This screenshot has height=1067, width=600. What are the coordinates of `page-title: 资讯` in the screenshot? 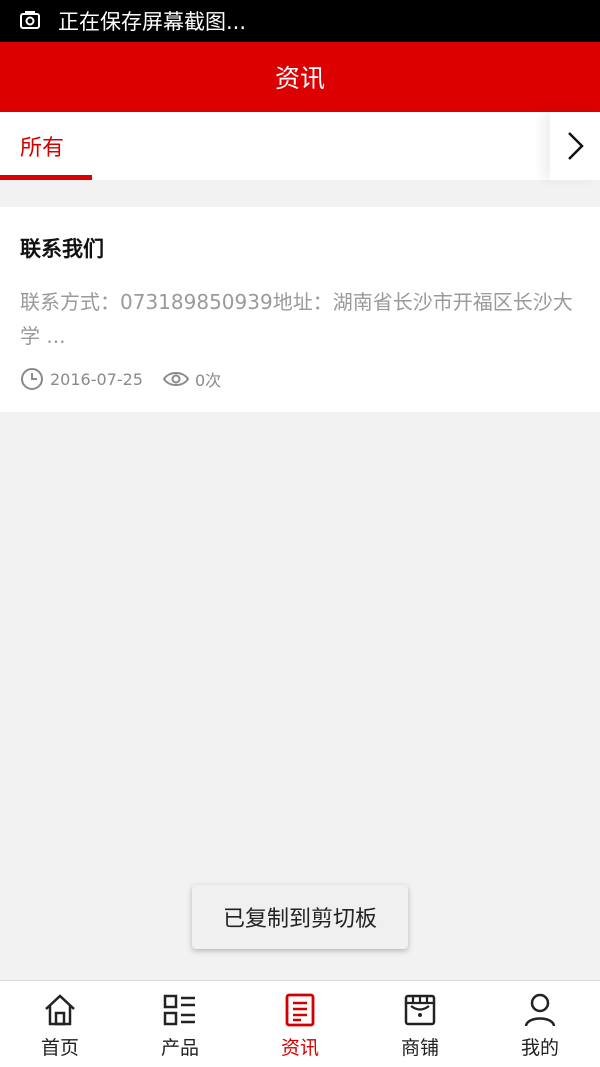 It's located at (299, 78).